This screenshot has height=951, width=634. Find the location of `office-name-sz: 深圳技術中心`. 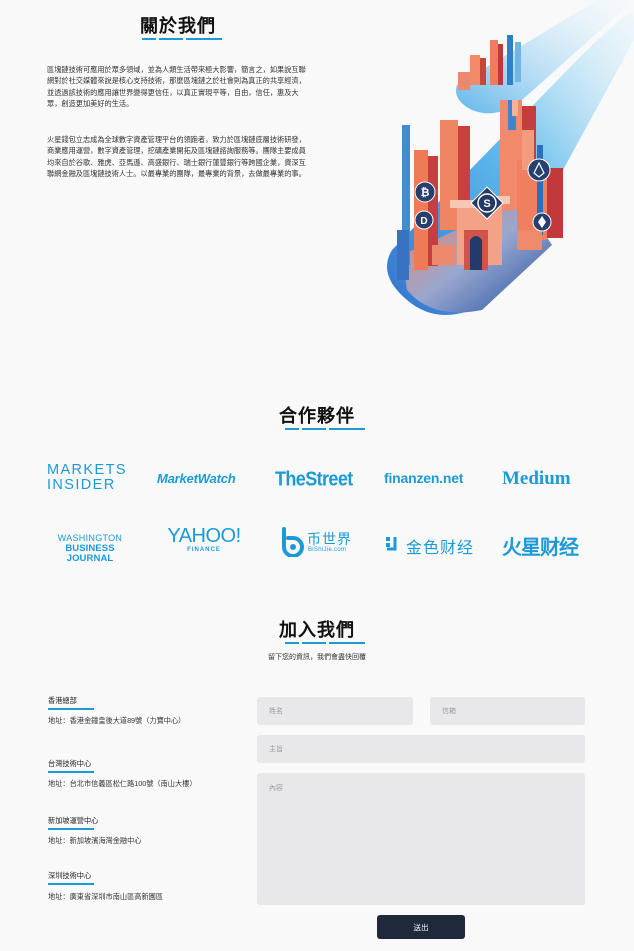

office-name-sz: 深圳技術中心 is located at coordinates (70, 875).